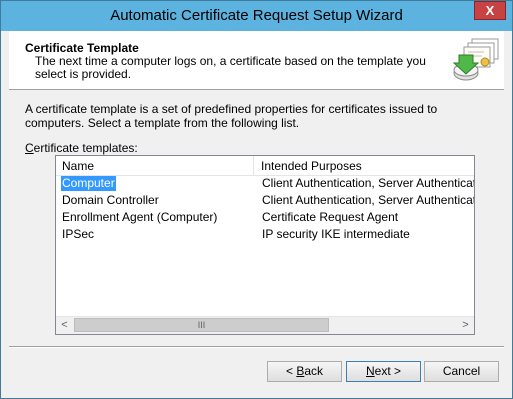 The width and height of the screenshot is (513, 399). I want to click on close-button: X, so click(490, 10).